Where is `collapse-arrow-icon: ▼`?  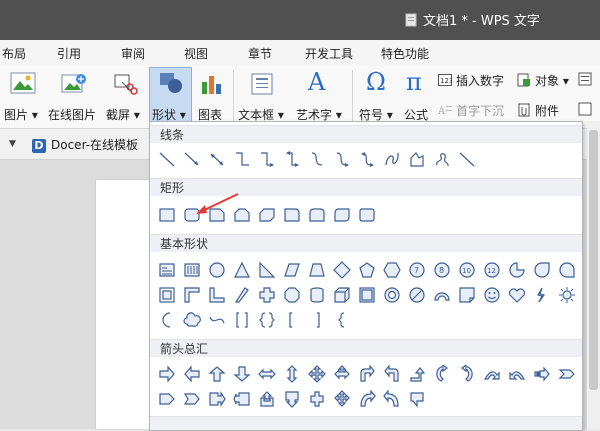 collapse-arrow-icon: ▼ is located at coordinates (12, 144).